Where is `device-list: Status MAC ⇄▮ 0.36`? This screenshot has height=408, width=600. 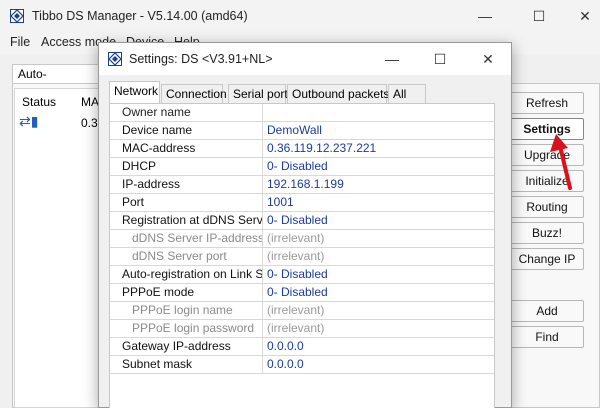
device-list: Status MAC ⇄▮ 0.36 is located at coordinates (61, 248).